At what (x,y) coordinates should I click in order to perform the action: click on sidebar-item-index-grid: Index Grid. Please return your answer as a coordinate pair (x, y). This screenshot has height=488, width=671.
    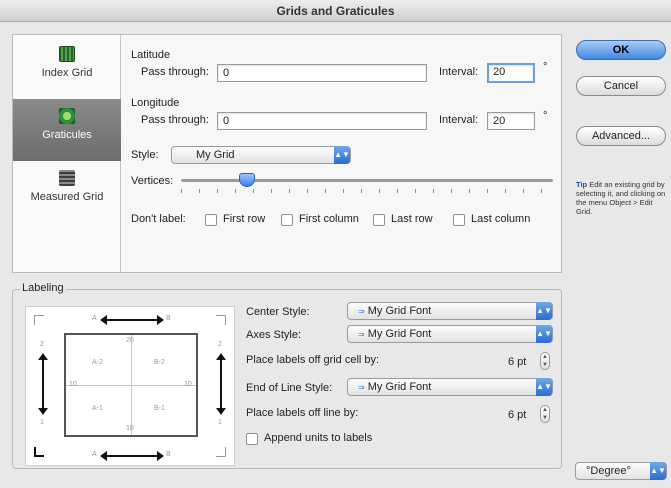
    Looking at the image, I should click on (67, 68).